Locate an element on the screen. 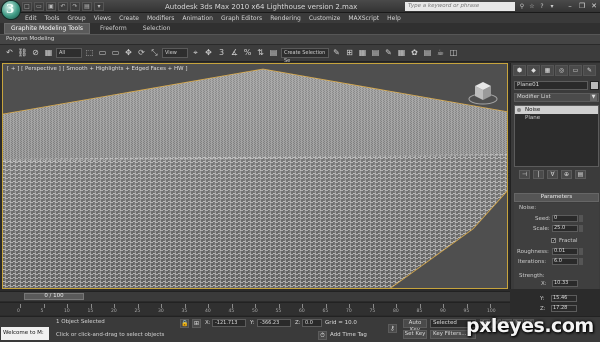  search-icon: ⚲ is located at coordinates (522, 6).